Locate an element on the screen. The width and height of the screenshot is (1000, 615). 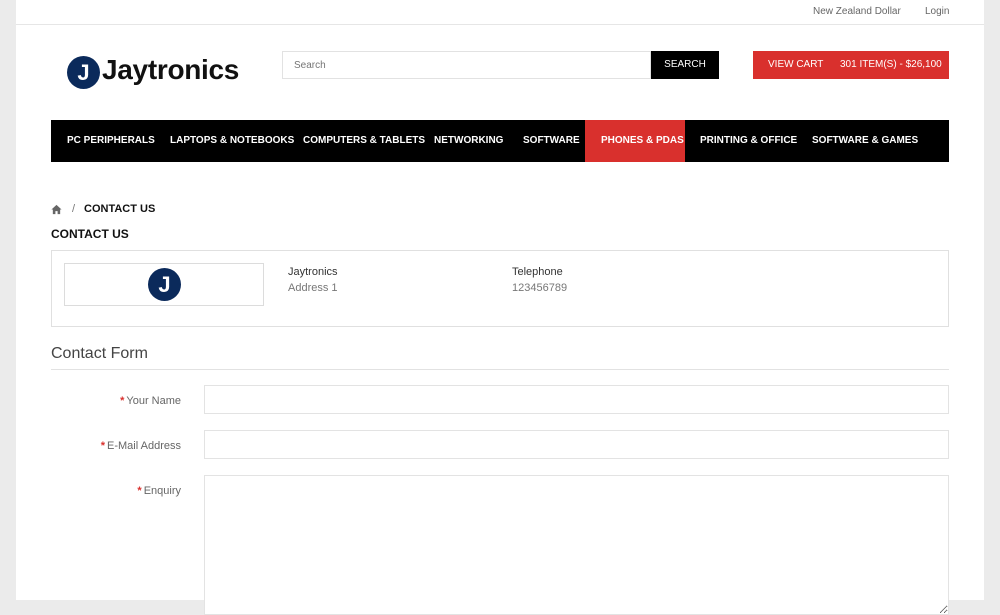
nav-item-pc-peripherals: PC PERIPHERALS is located at coordinates (111, 141).